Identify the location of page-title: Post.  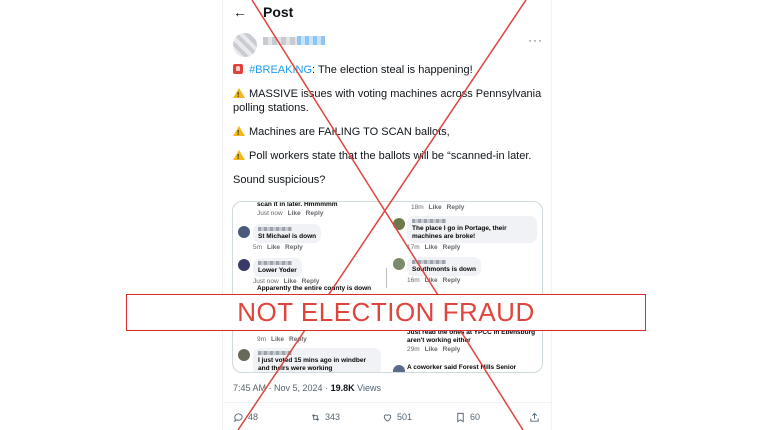
(278, 12).